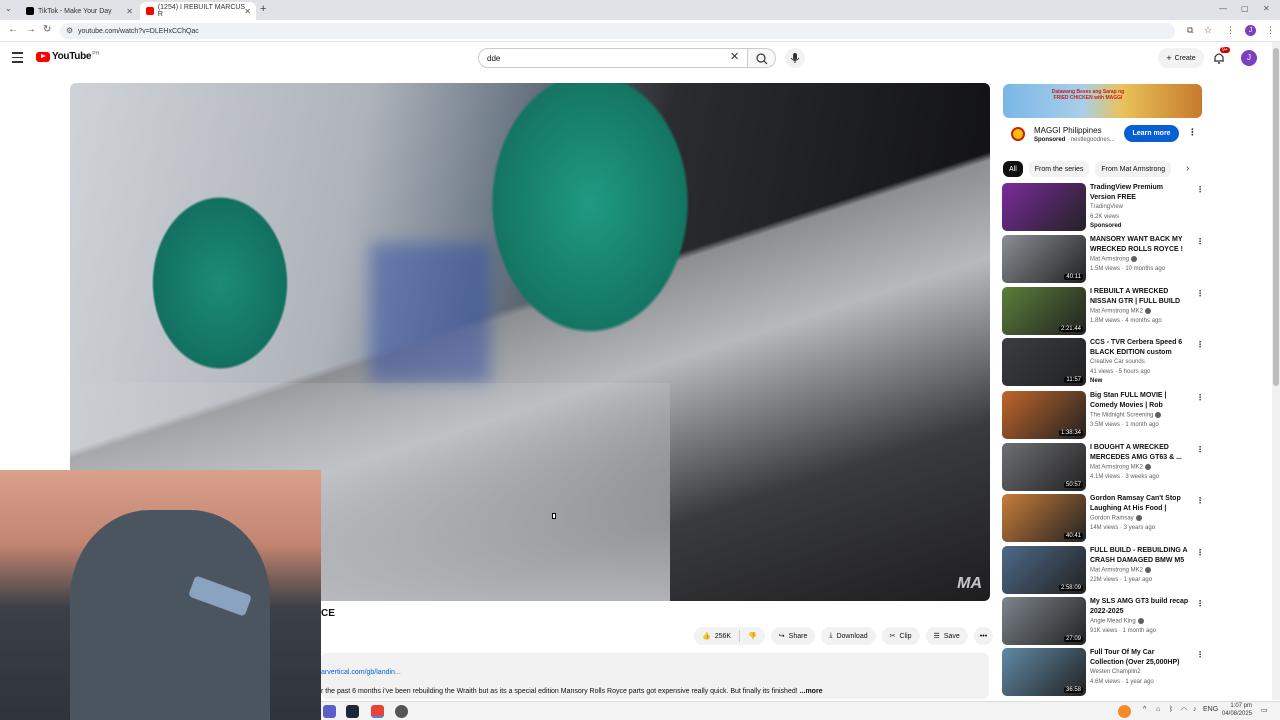 This screenshot has height=720, width=1280. Describe the element at coordinates (1133, 169) in the screenshot. I see `chip-from-channel: From Mat Armstrong` at that location.